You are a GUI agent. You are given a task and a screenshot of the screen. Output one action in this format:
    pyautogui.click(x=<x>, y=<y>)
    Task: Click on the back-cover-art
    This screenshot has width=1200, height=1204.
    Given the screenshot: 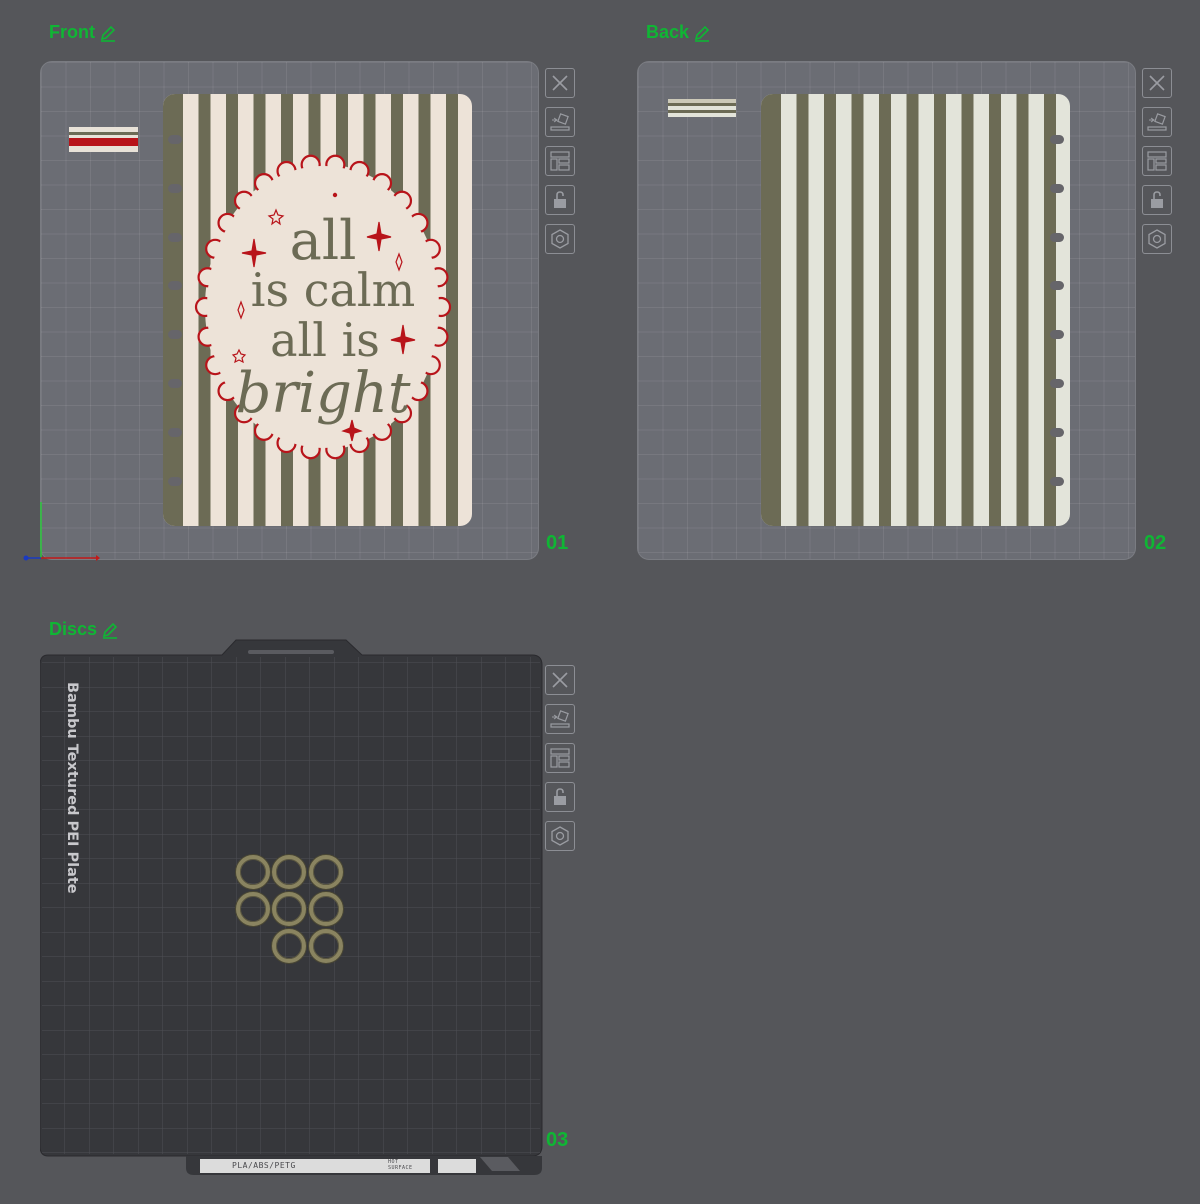 What is the action you would take?
    pyautogui.click(x=915, y=310)
    